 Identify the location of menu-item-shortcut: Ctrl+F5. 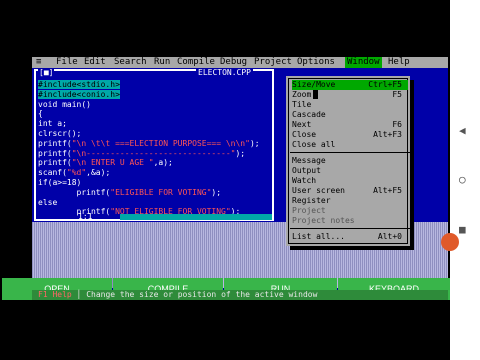
(385, 84).